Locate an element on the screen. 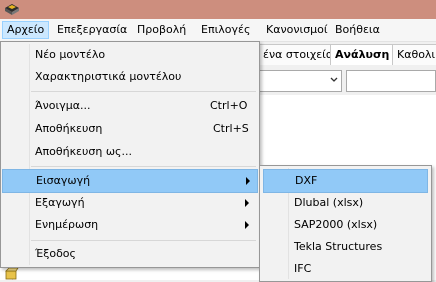 The height and width of the screenshot is (282, 436). menu-item-label: Έξοδος is located at coordinates (55, 253).